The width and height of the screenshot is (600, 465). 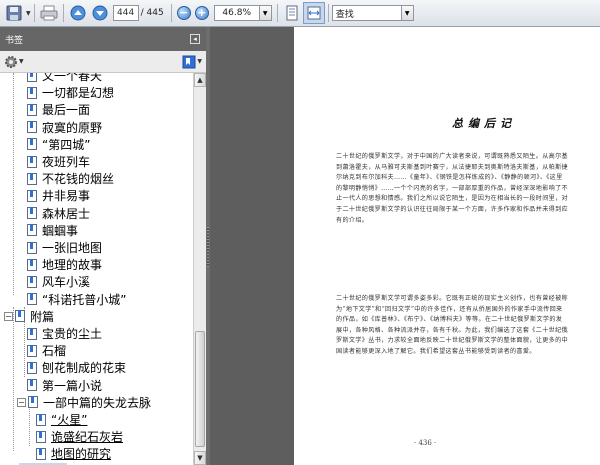 I want to click on bookmark-item: 夜班列车, so click(x=96, y=161).